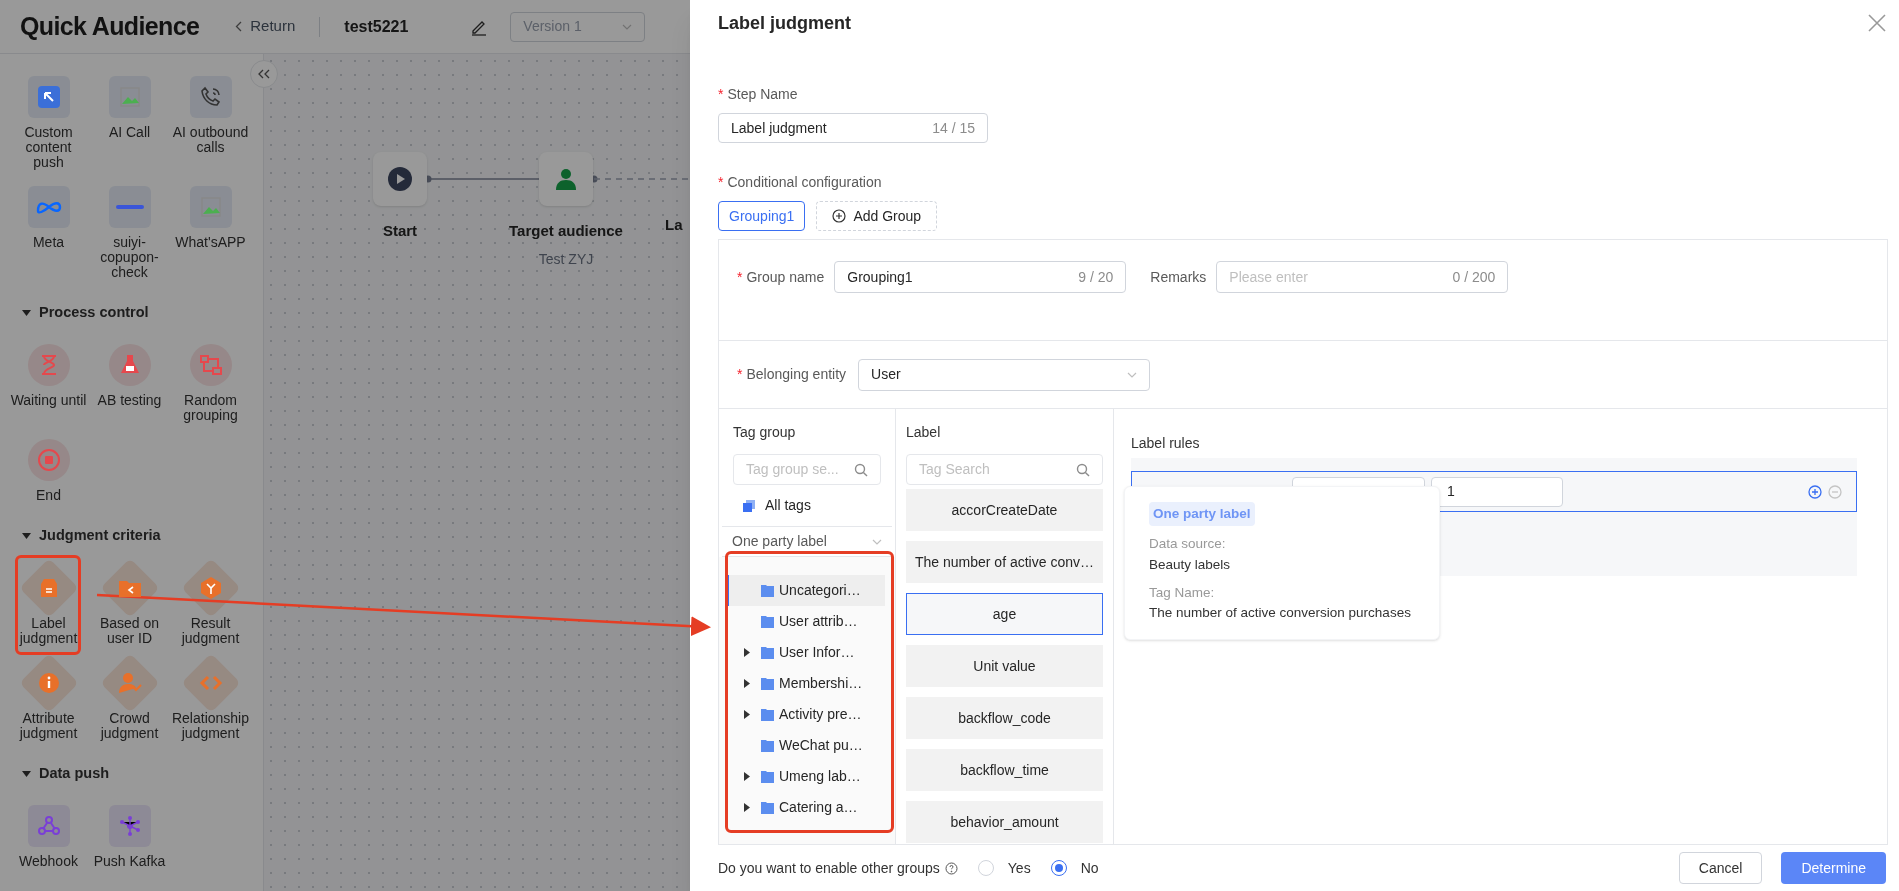  What do you see at coordinates (1182, 592) in the screenshot?
I see `info-label: Tag Name:` at bounding box center [1182, 592].